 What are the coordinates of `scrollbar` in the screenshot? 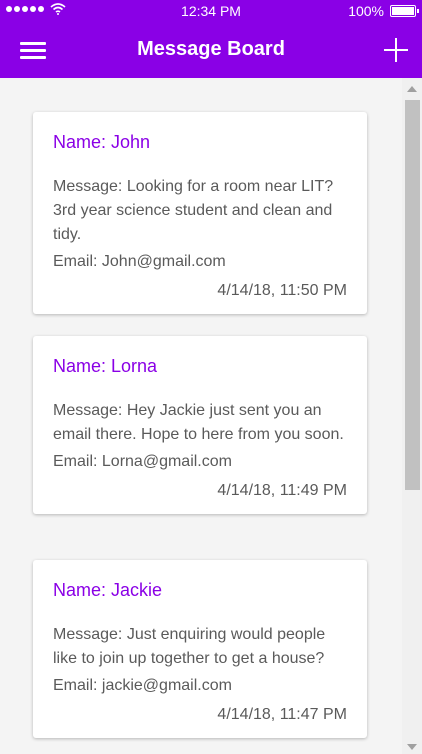 It's located at (412, 416).